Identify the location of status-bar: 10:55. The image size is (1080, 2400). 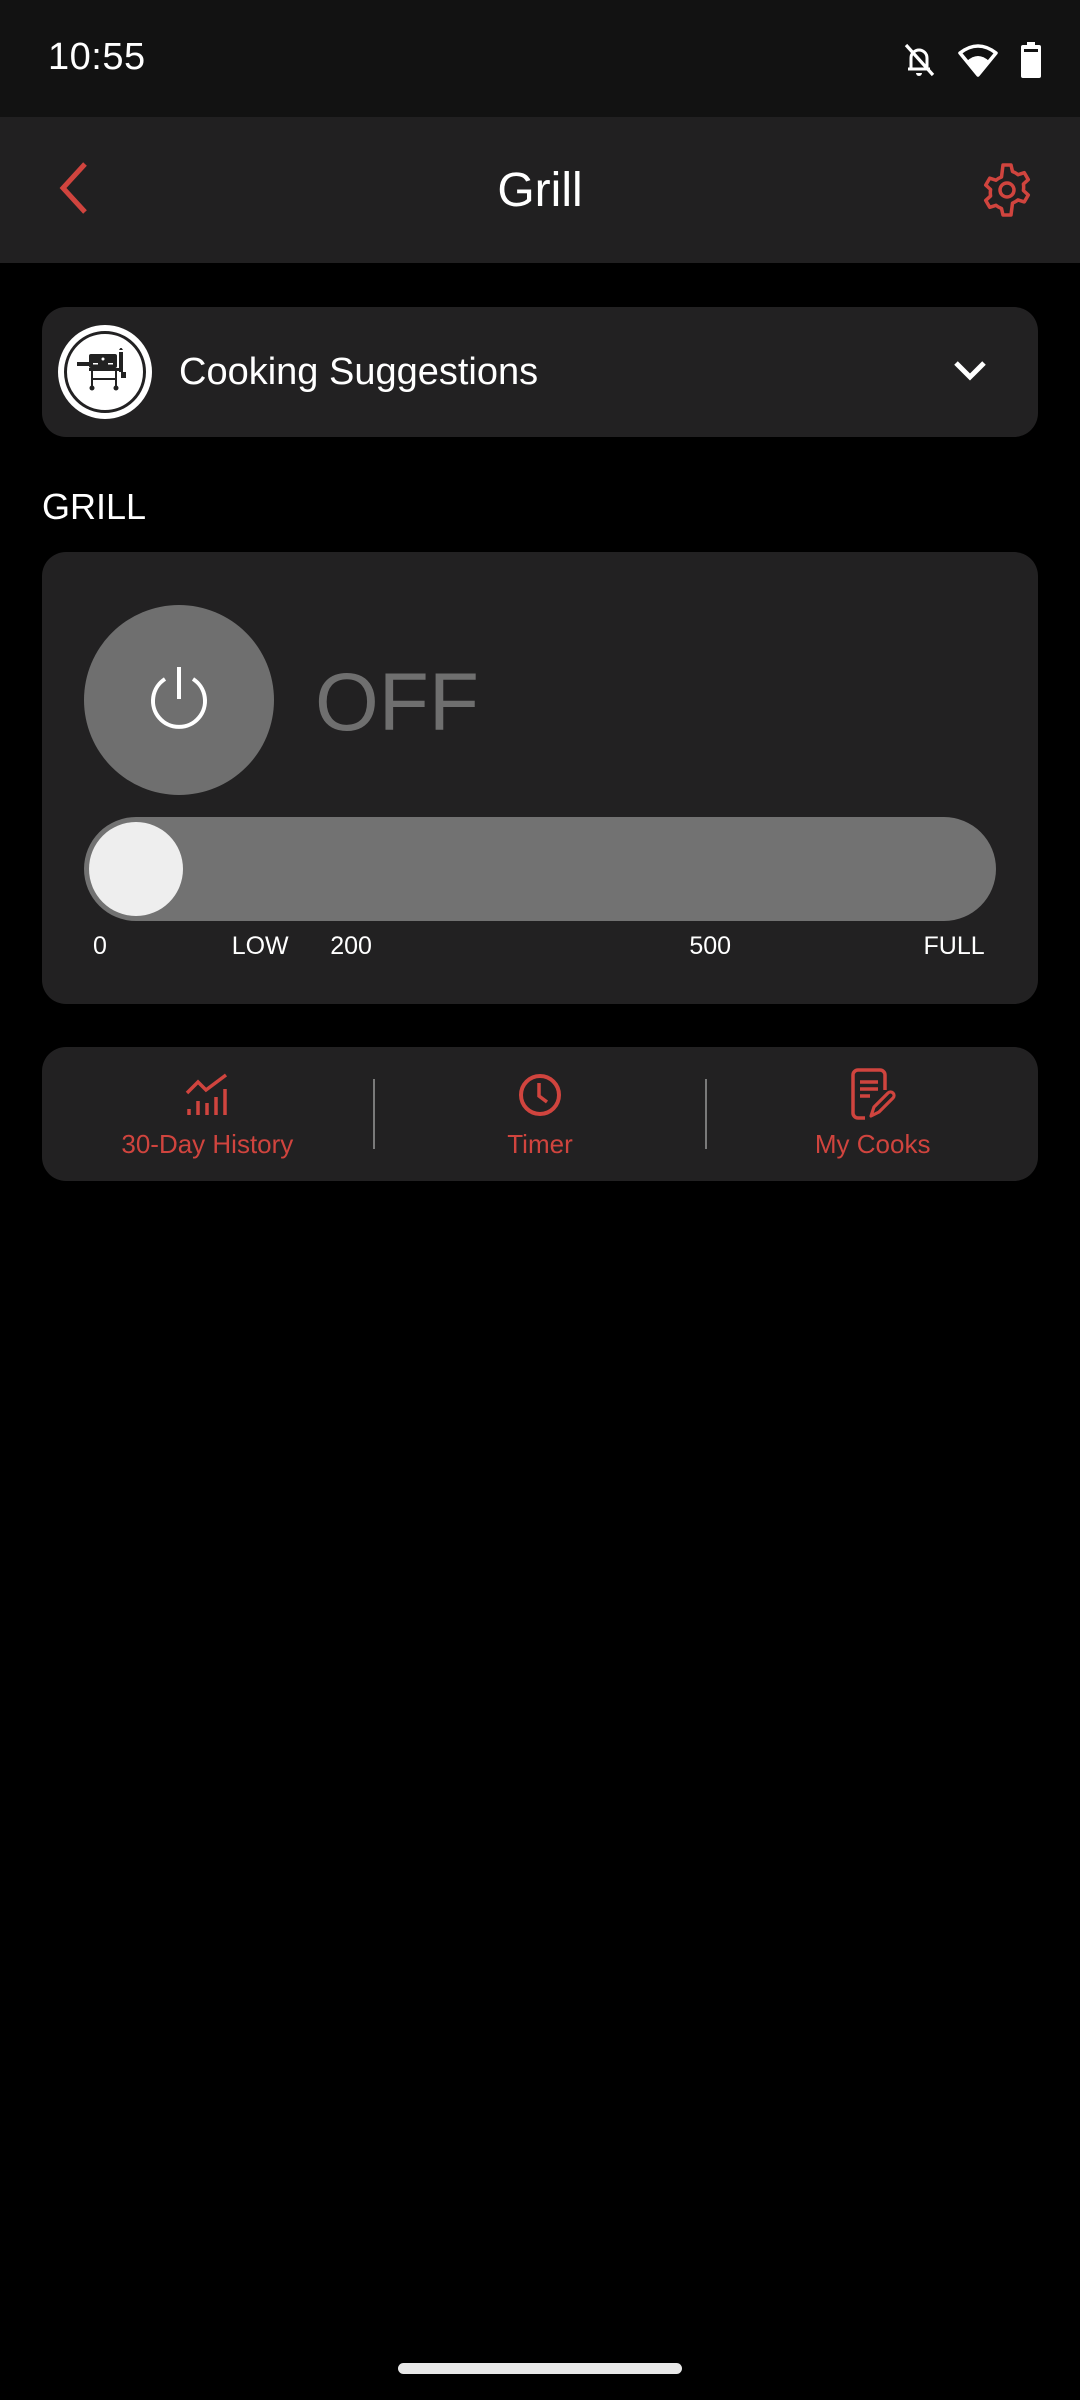
(540, 58).